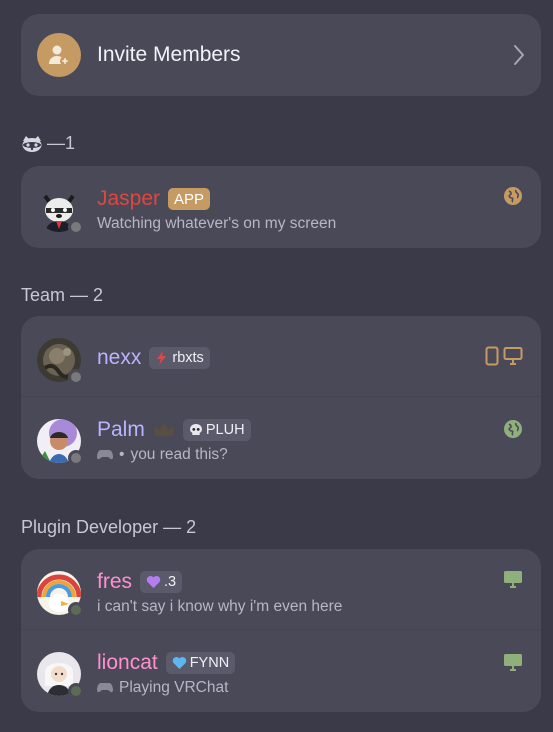 The height and width of the screenshot is (732, 553). What do you see at coordinates (119, 357) in the screenshot?
I see `member-name: nexx` at bounding box center [119, 357].